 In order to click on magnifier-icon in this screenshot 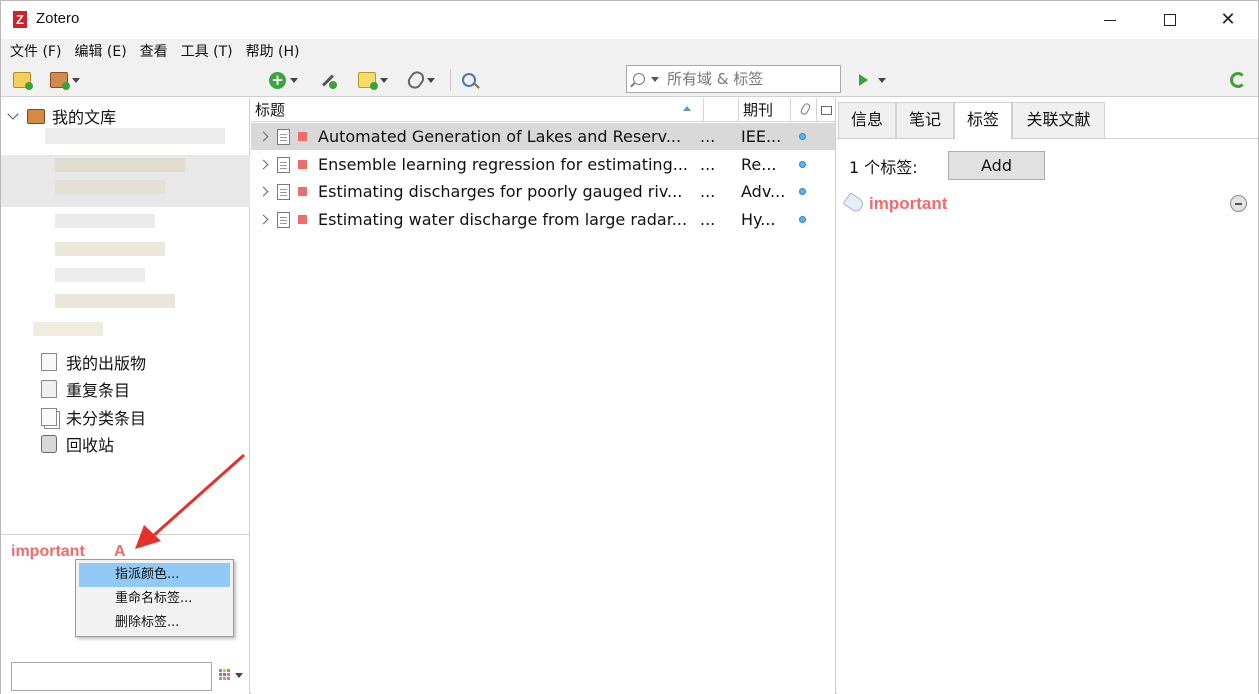, I will do `click(469, 80)`.